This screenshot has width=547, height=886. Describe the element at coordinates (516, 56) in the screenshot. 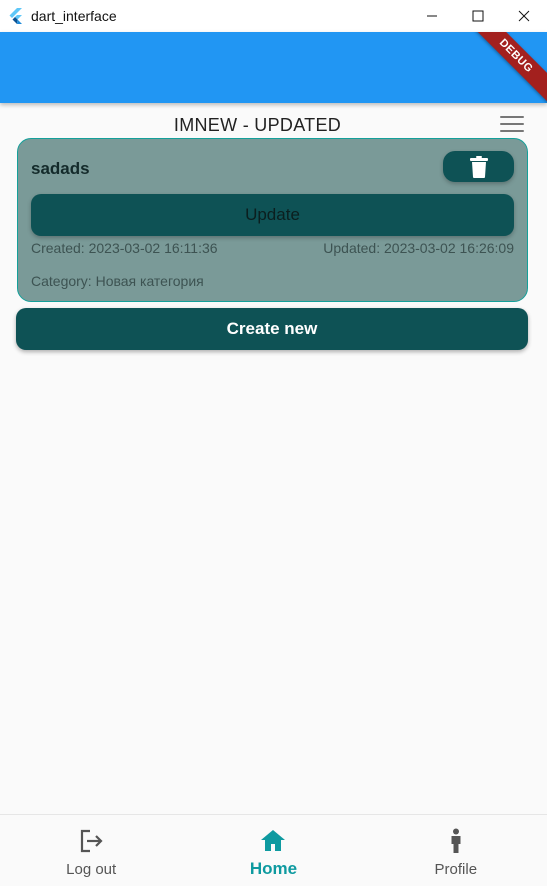

I see `debug-label: DEBUG` at that location.